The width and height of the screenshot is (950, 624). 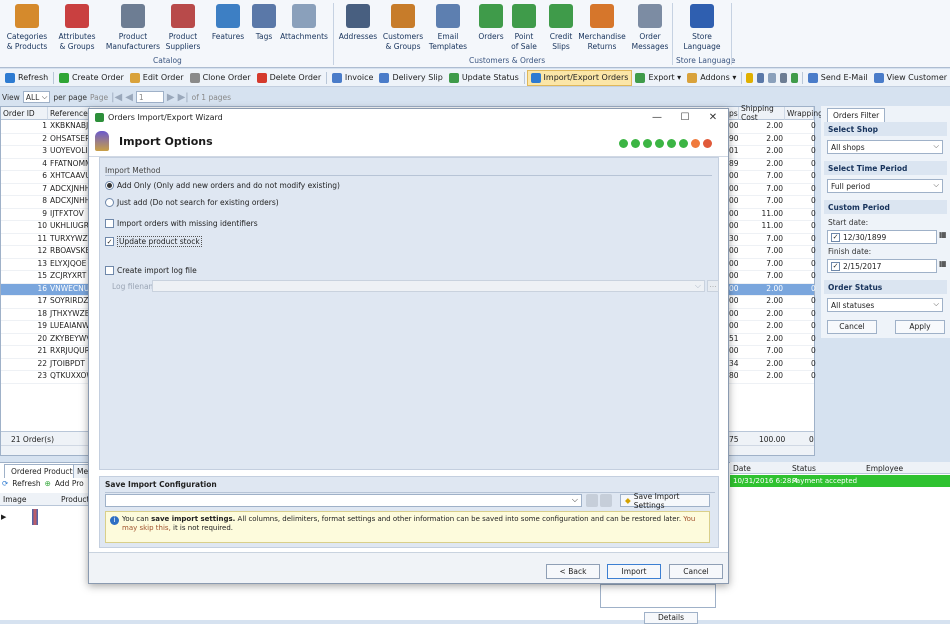 I want to click on shop-dropdown: All shops, so click(x=885, y=147).